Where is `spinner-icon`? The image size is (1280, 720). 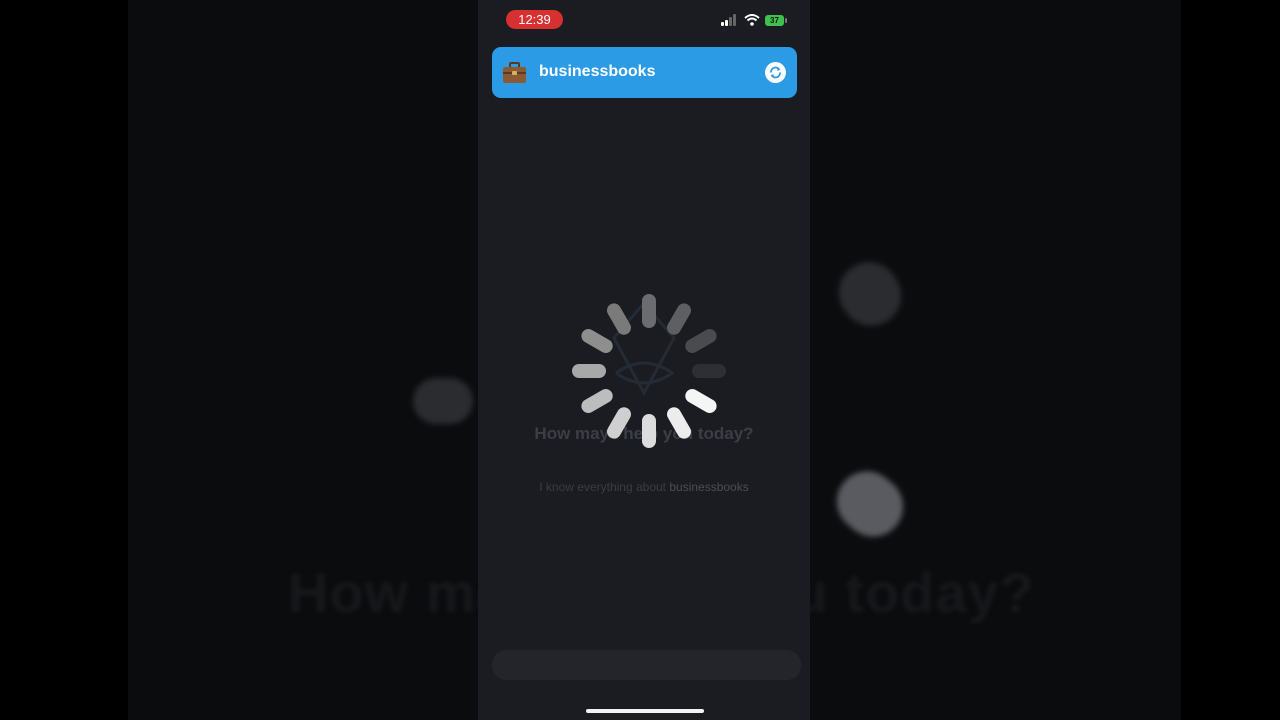
spinner-icon is located at coordinates (649, 371).